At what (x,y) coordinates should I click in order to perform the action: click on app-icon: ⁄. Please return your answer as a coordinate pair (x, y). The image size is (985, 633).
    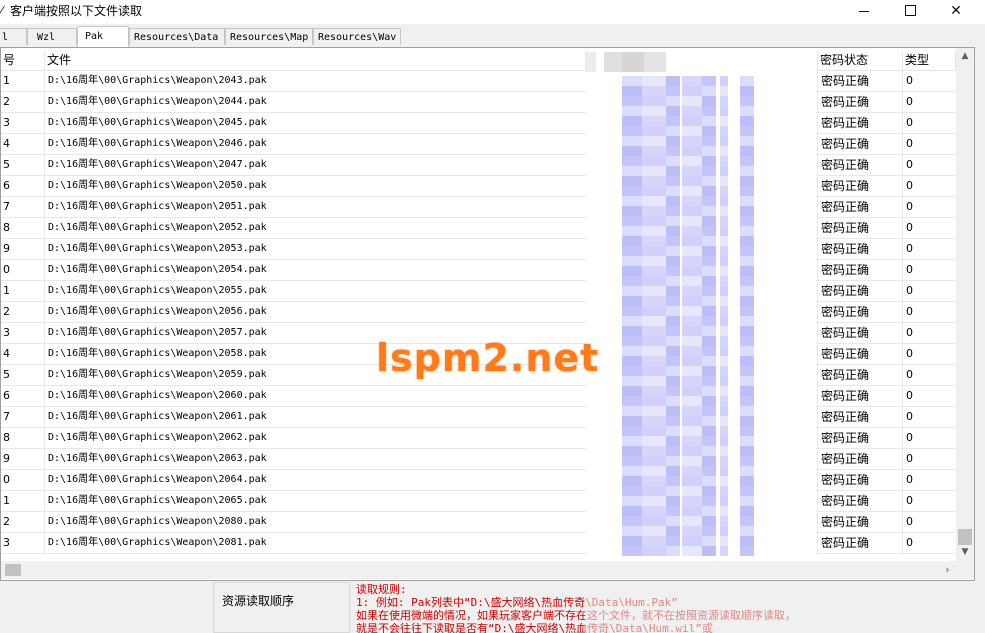
    Looking at the image, I should click on (2, 10).